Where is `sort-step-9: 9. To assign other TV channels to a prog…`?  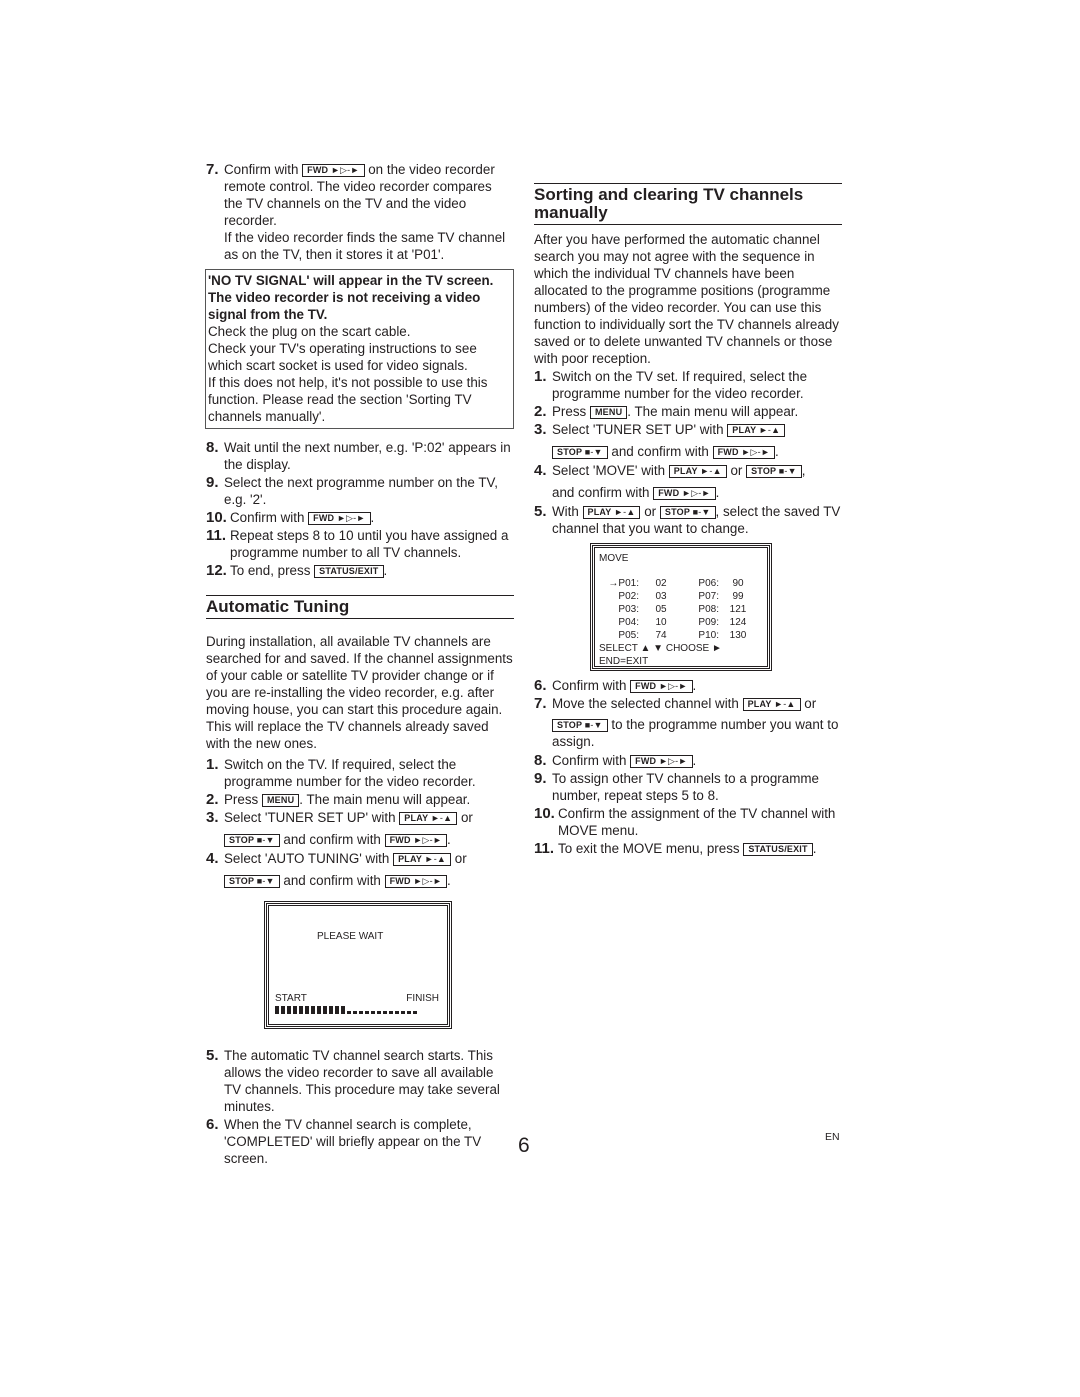
sort-step-9: 9. To assign other TV channels to a prog… is located at coordinates (676, 786).